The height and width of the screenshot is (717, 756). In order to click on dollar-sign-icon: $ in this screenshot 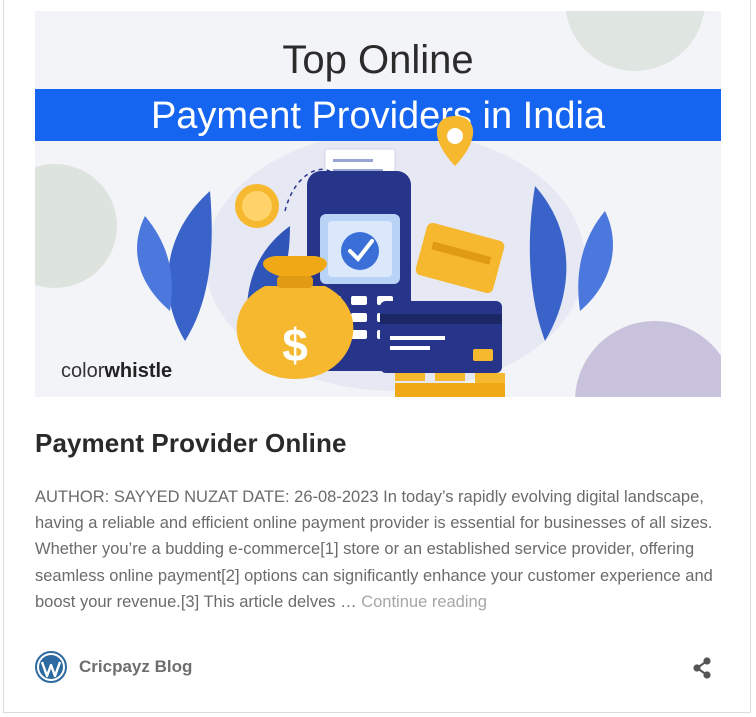, I will do `click(295, 345)`.